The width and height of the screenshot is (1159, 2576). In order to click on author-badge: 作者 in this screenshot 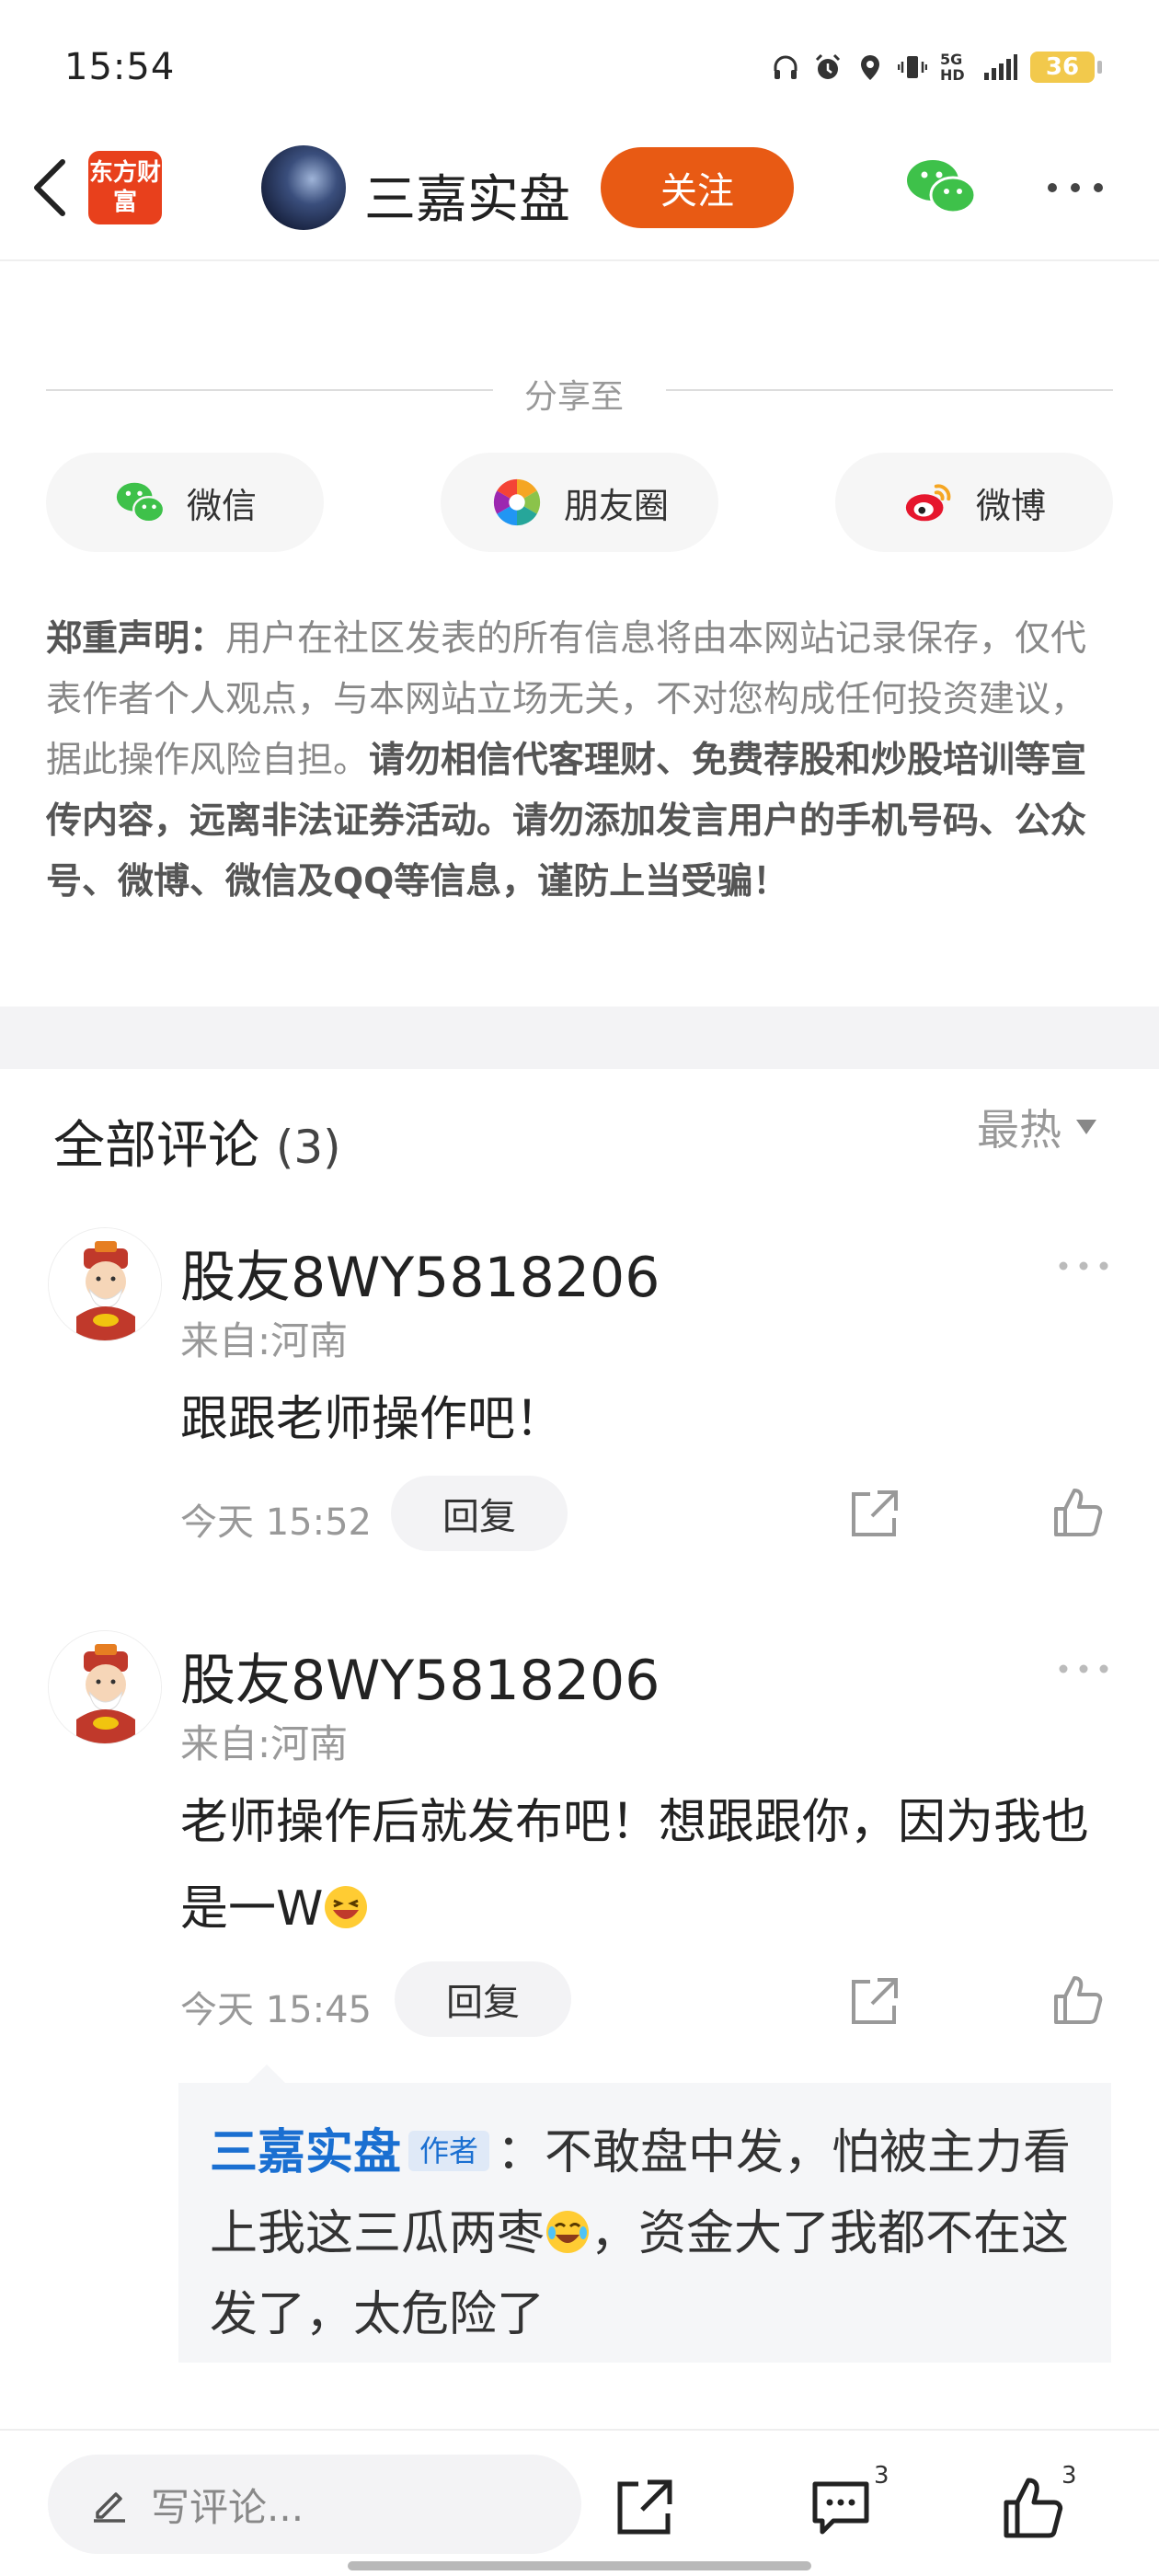, I will do `click(449, 2151)`.